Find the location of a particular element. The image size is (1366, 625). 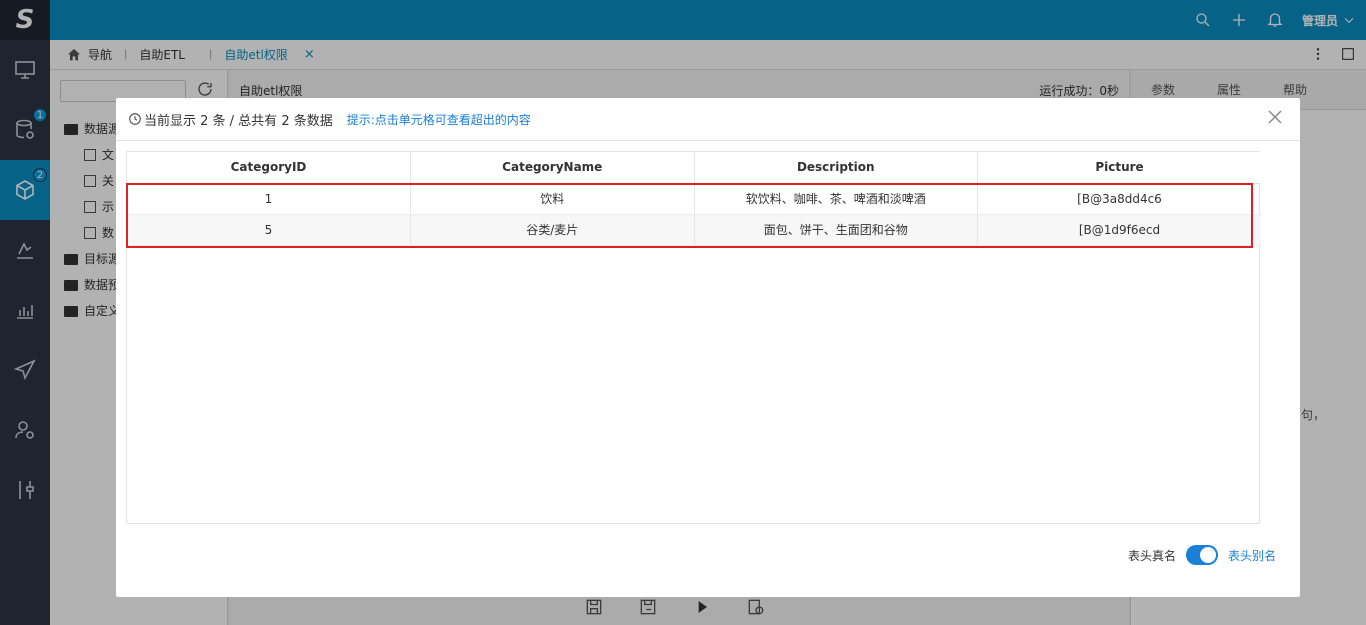

table-cell: 1 is located at coordinates (269, 199).